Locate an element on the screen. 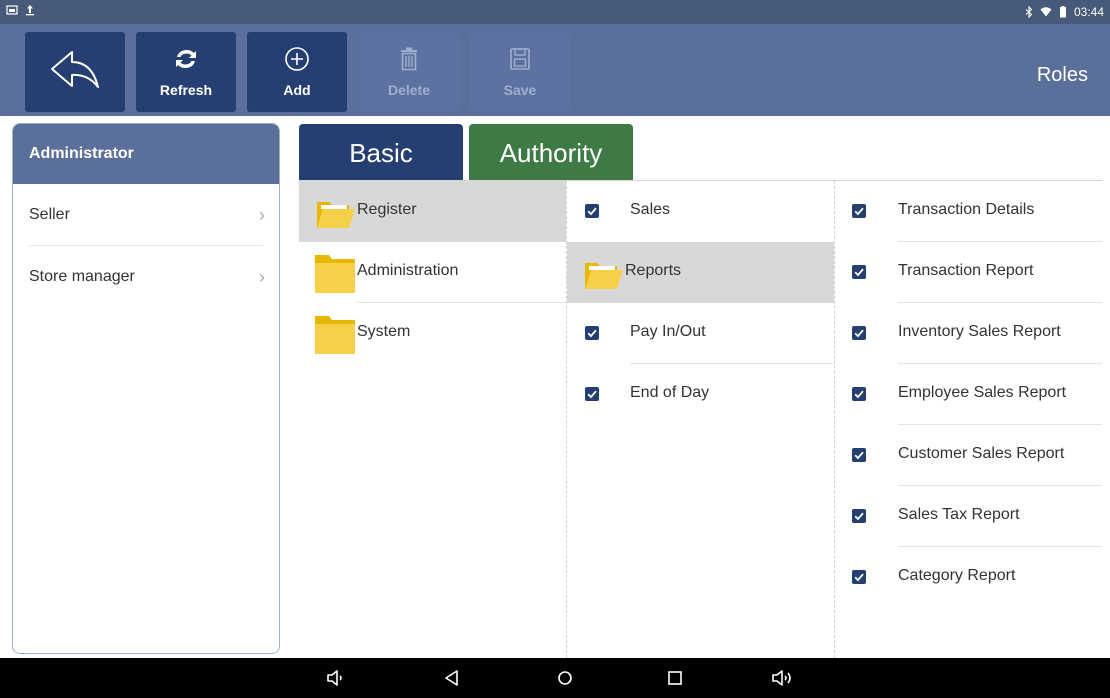  role-item-store-manager: Store manager › is located at coordinates (146, 277).